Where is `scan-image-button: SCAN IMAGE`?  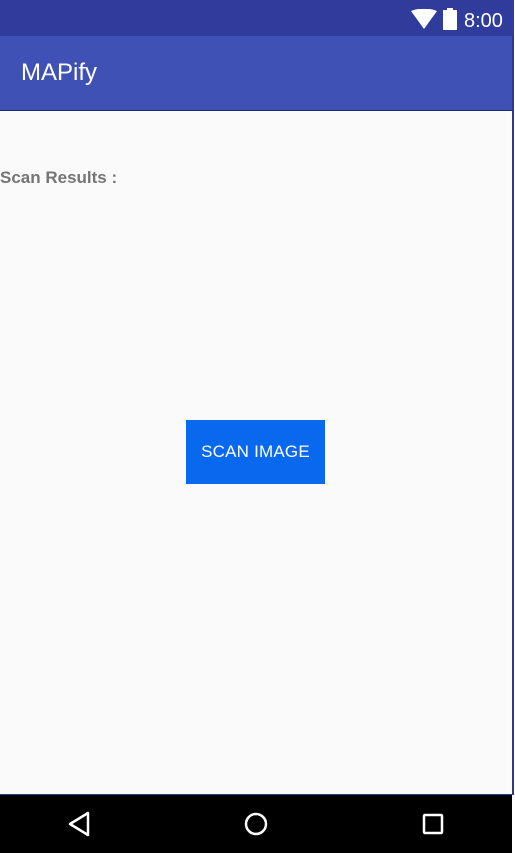 scan-image-button: SCAN IMAGE is located at coordinates (255, 452).